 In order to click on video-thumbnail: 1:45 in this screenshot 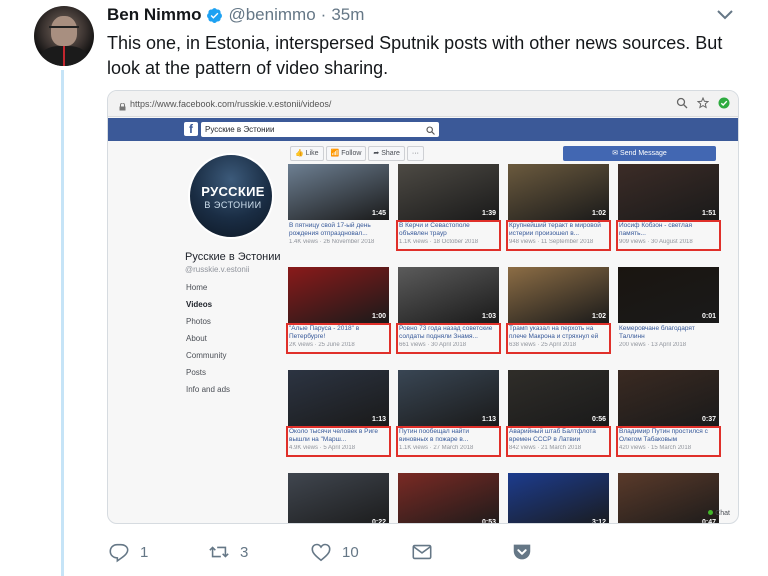, I will do `click(338, 192)`.